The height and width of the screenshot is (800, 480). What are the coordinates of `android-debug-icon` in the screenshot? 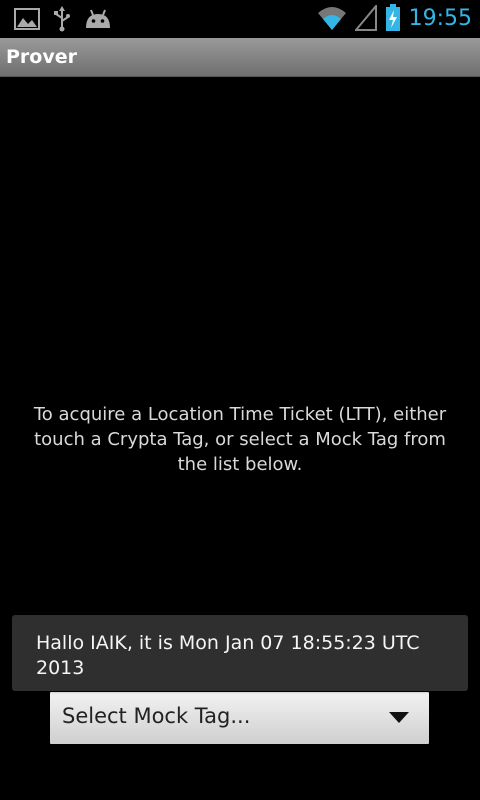 It's located at (98, 18).